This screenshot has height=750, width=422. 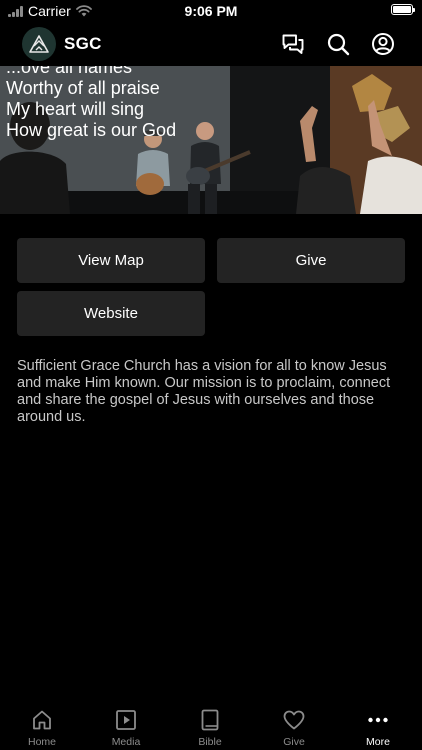 I want to click on tab-give: Give, so click(x=294, y=725).